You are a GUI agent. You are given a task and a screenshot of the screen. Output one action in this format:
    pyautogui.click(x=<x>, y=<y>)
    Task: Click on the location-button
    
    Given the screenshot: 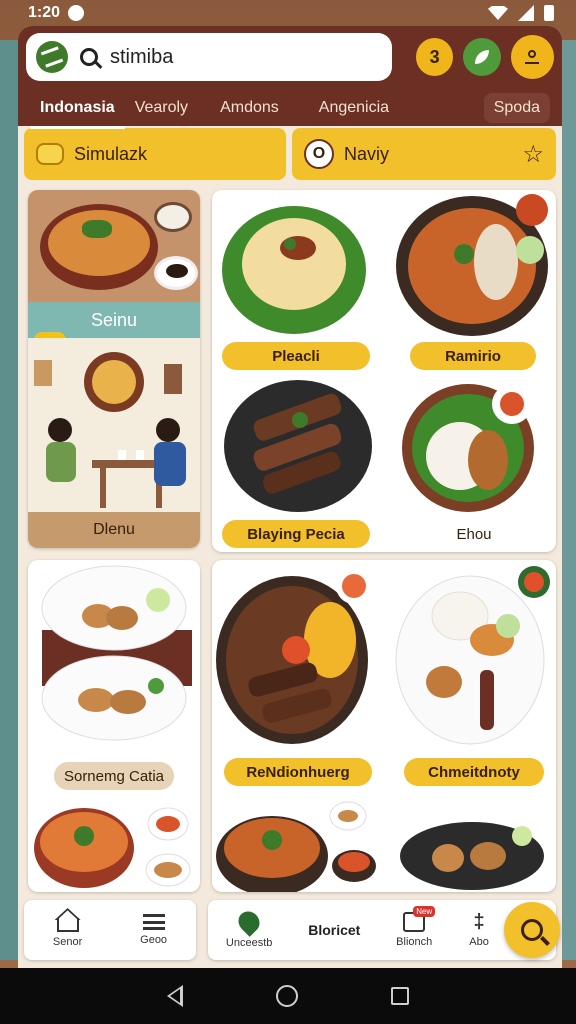 What is the action you would take?
    pyautogui.click(x=482, y=57)
    